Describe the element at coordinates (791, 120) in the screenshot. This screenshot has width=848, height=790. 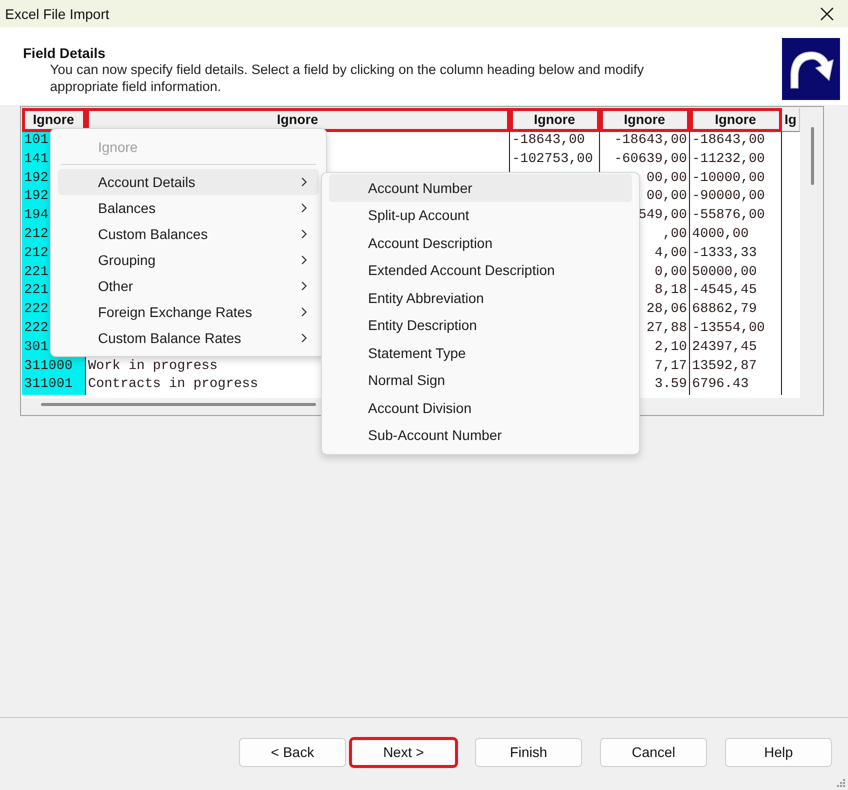
I see `column-heading: Ig` at that location.